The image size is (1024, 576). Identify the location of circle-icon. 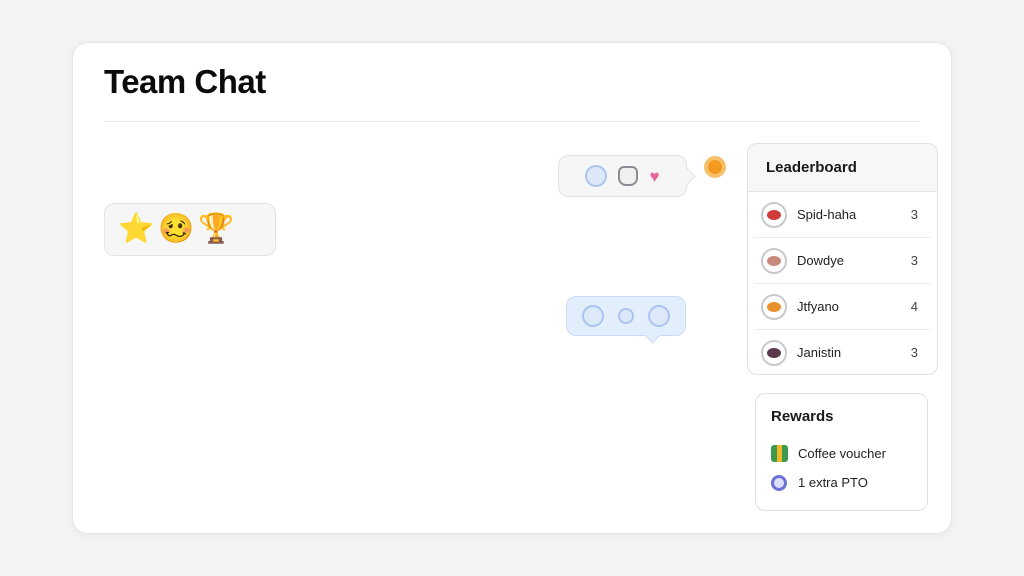
(596, 176).